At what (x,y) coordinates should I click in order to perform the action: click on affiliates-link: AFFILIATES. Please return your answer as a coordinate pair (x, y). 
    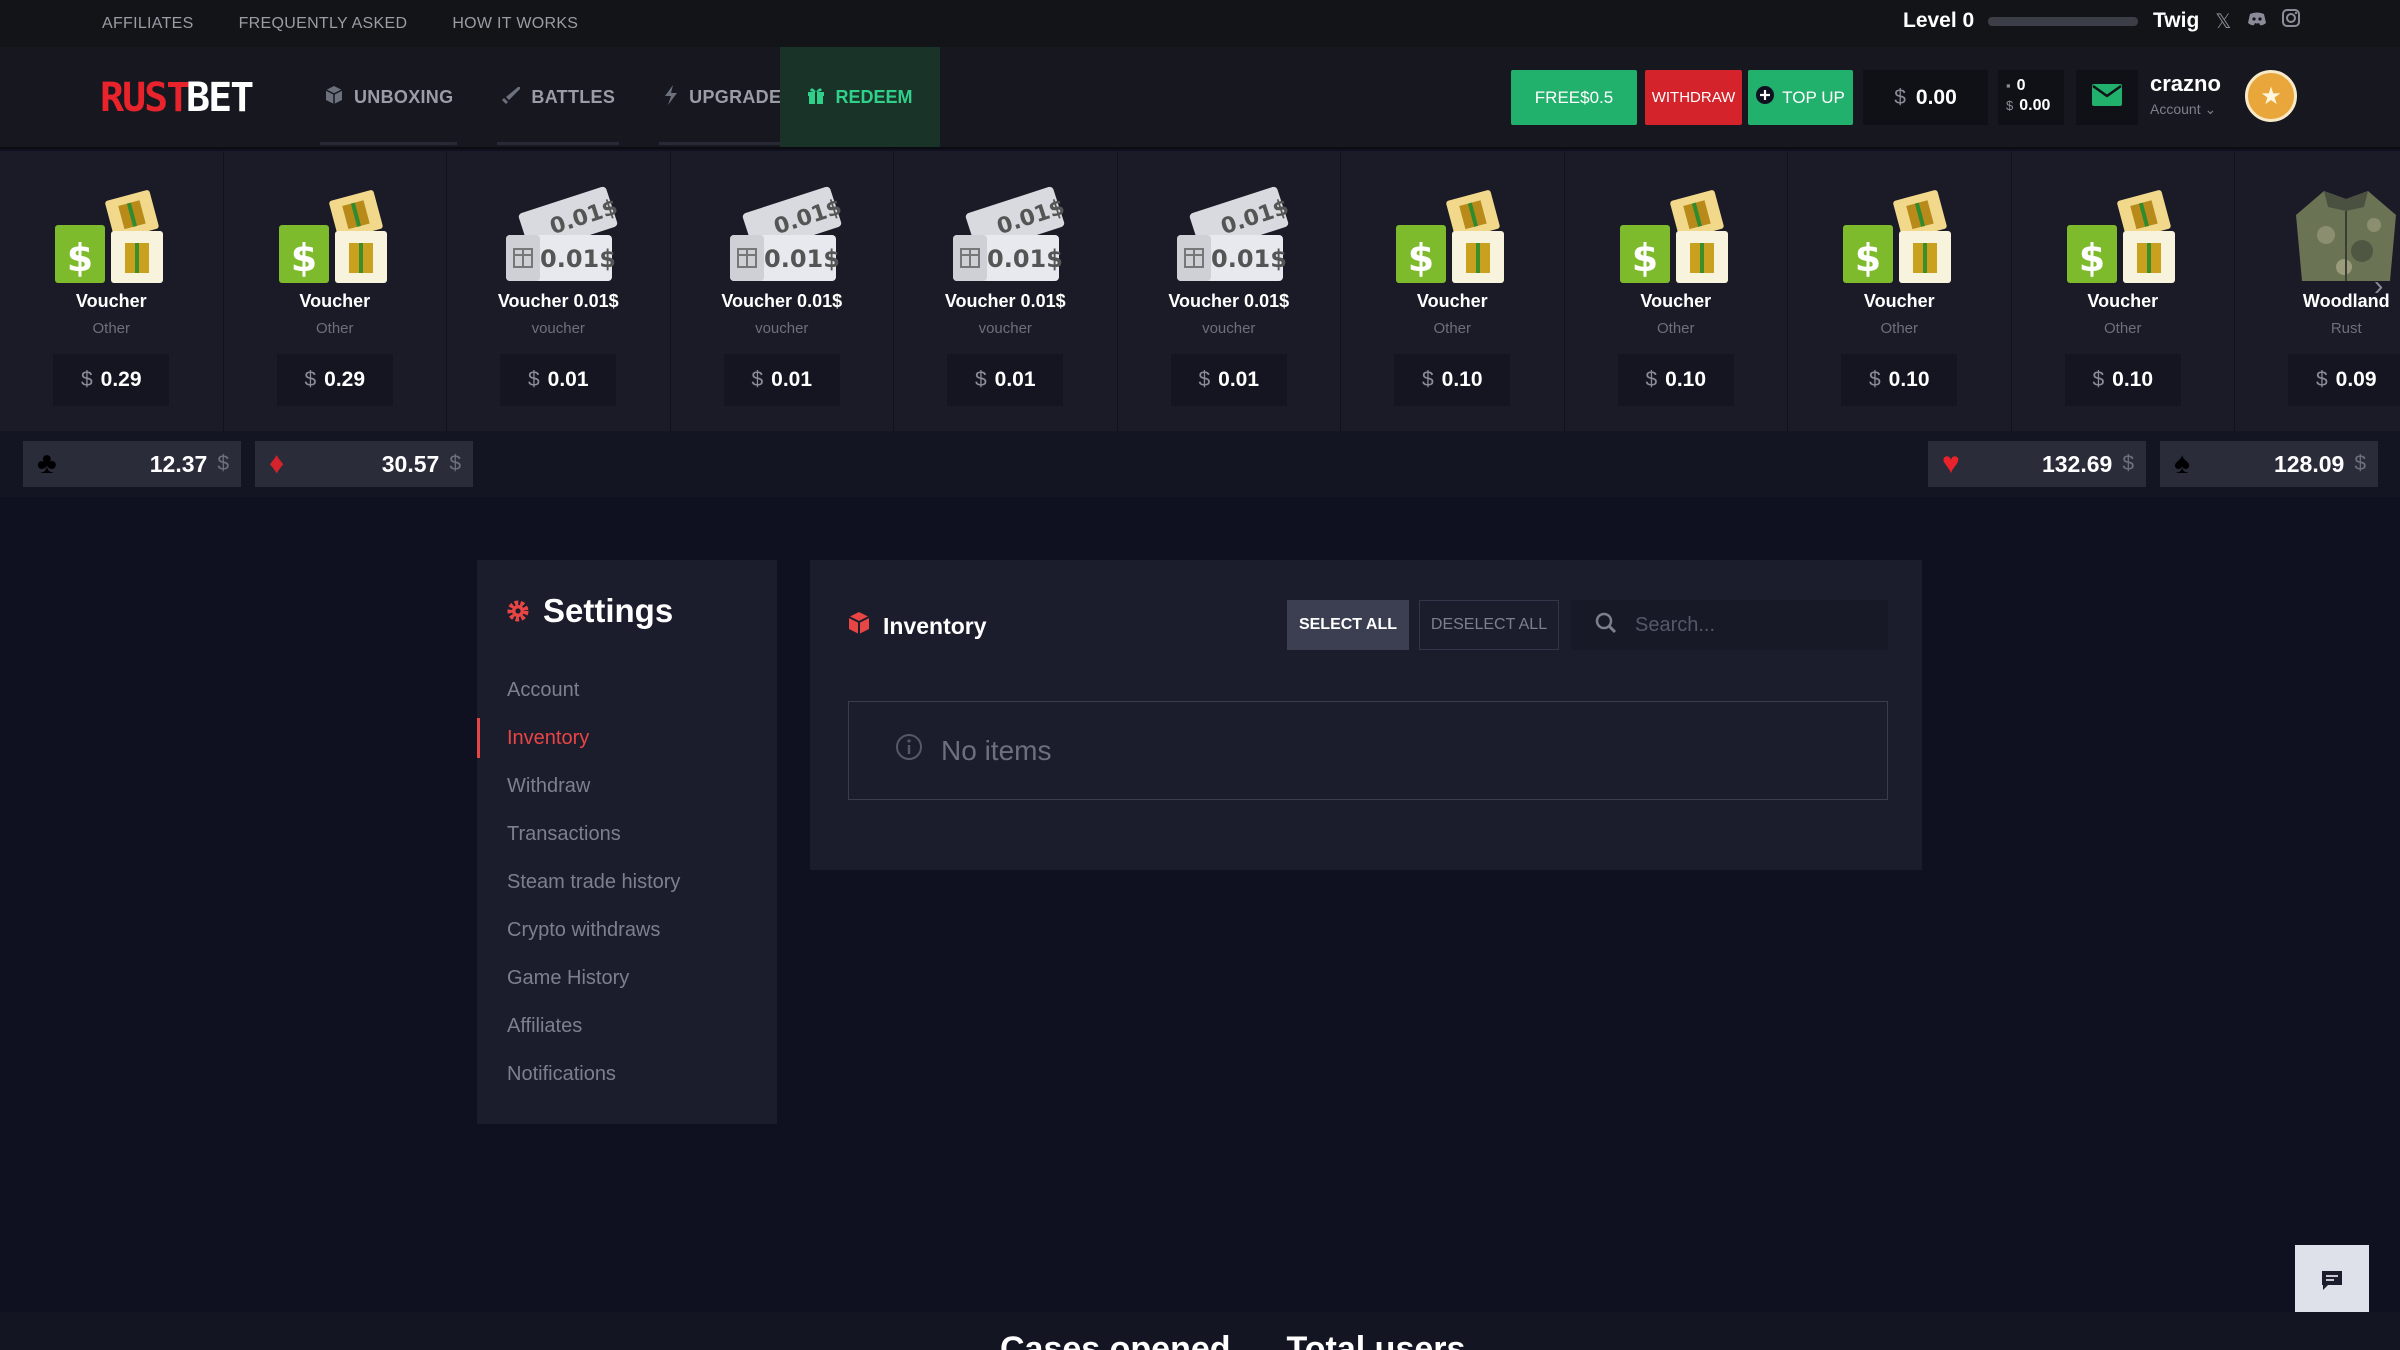
    Looking at the image, I should click on (148, 24).